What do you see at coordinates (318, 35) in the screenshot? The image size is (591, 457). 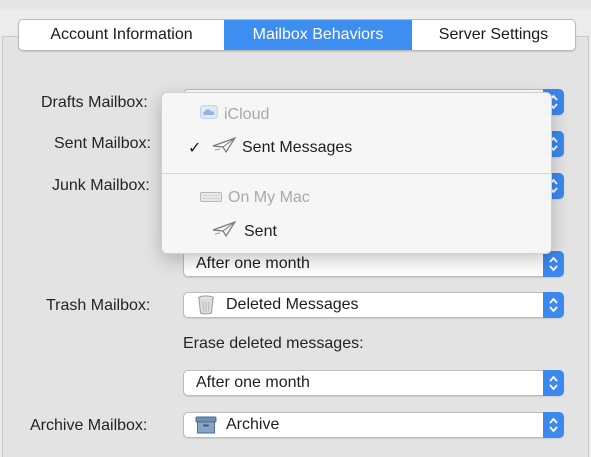 I see `tab-mailbox-behaviors: Mailbox Behaviors` at bounding box center [318, 35].